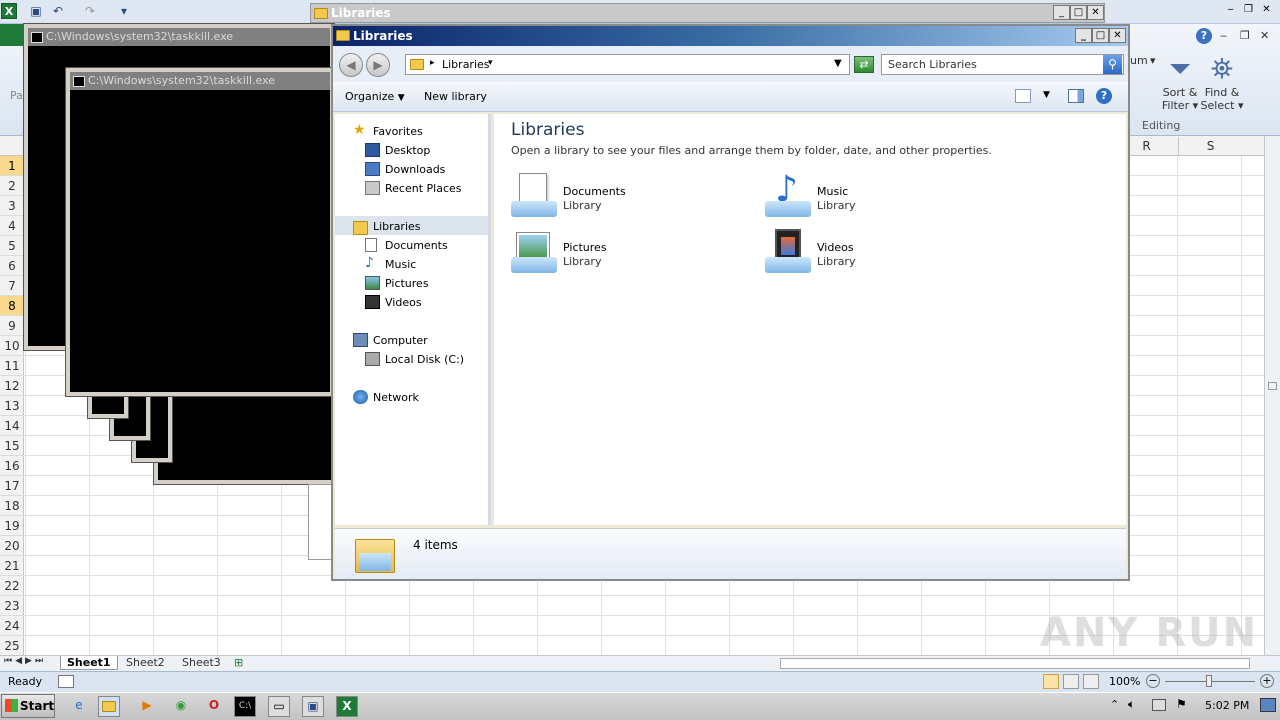 The height and width of the screenshot is (720, 1280). Describe the element at coordinates (1076, 96) in the screenshot. I see `preview-pane-icon` at that location.